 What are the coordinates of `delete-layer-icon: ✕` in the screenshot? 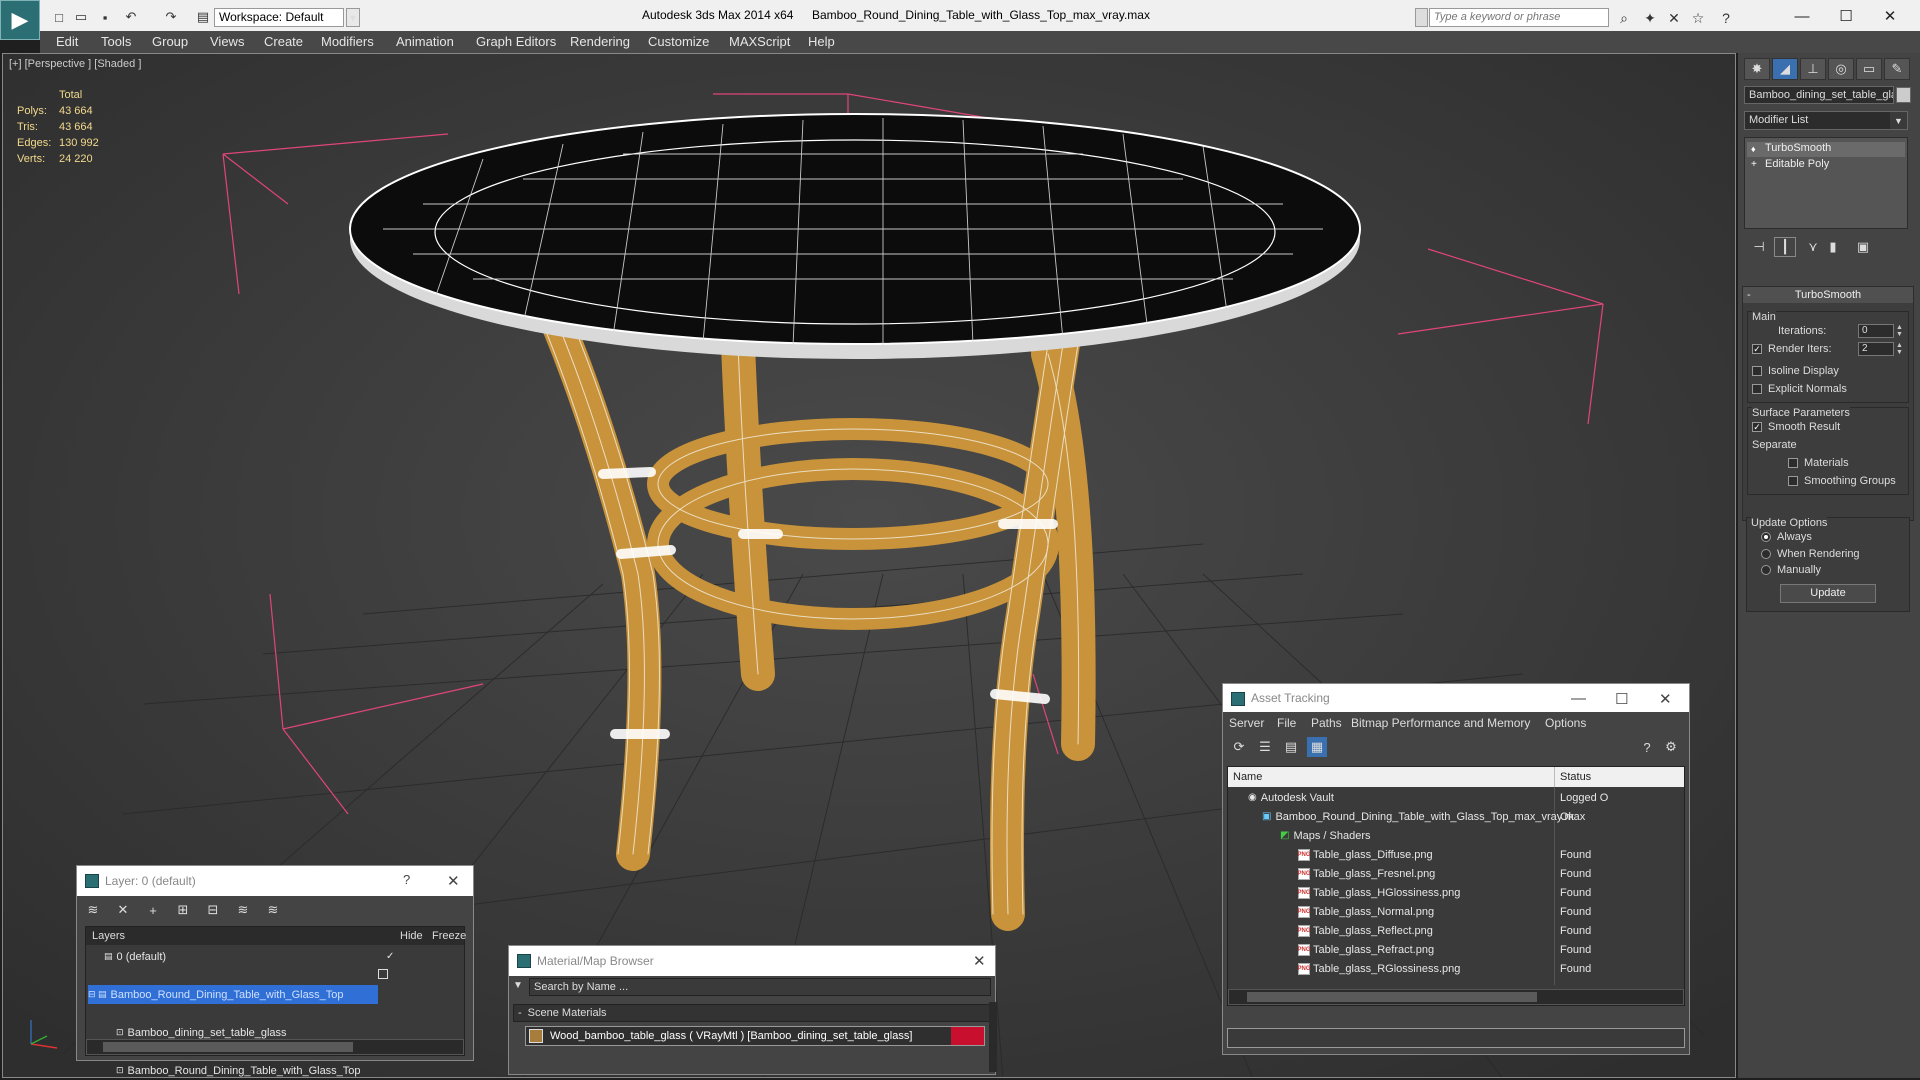 It's located at (123, 910).